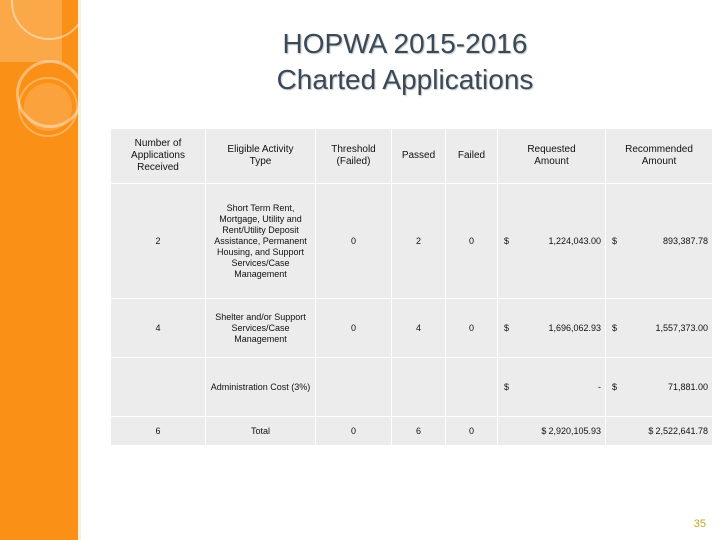  Describe the element at coordinates (659, 149) in the screenshot. I see `header-line: Recommended` at that location.